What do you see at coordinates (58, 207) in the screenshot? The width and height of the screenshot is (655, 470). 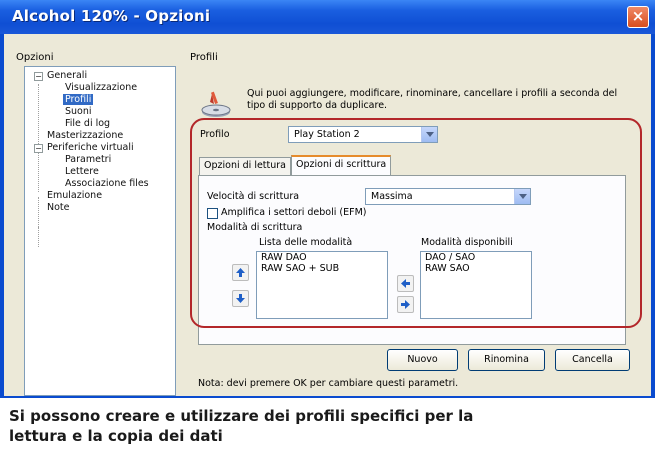 I see `tree-item-note: Note` at bounding box center [58, 207].